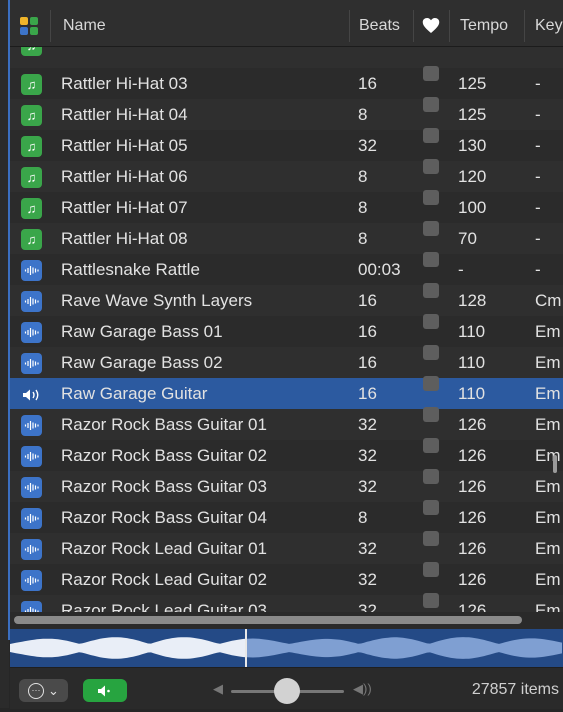  Describe the element at coordinates (43, 690) in the screenshot. I see `more-options-button: ··· ⌄` at that location.